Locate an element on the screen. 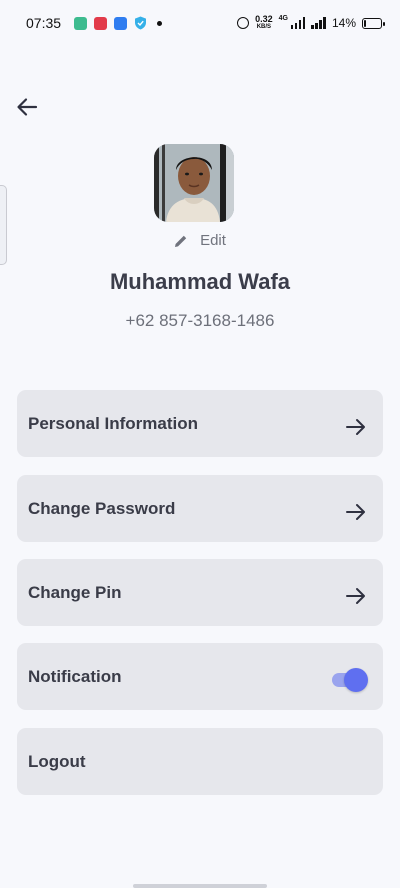 This screenshot has width=400, height=888. notification-toggle is located at coordinates (350, 679).